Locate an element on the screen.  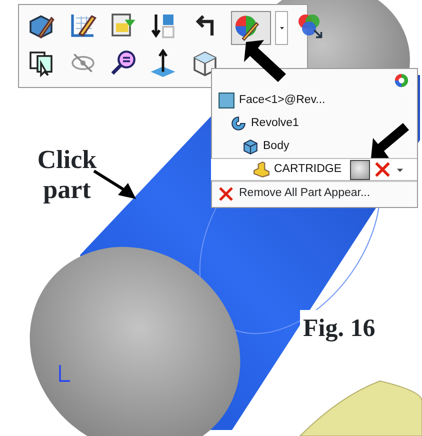
tree-item: Body is located at coordinates (276, 147).